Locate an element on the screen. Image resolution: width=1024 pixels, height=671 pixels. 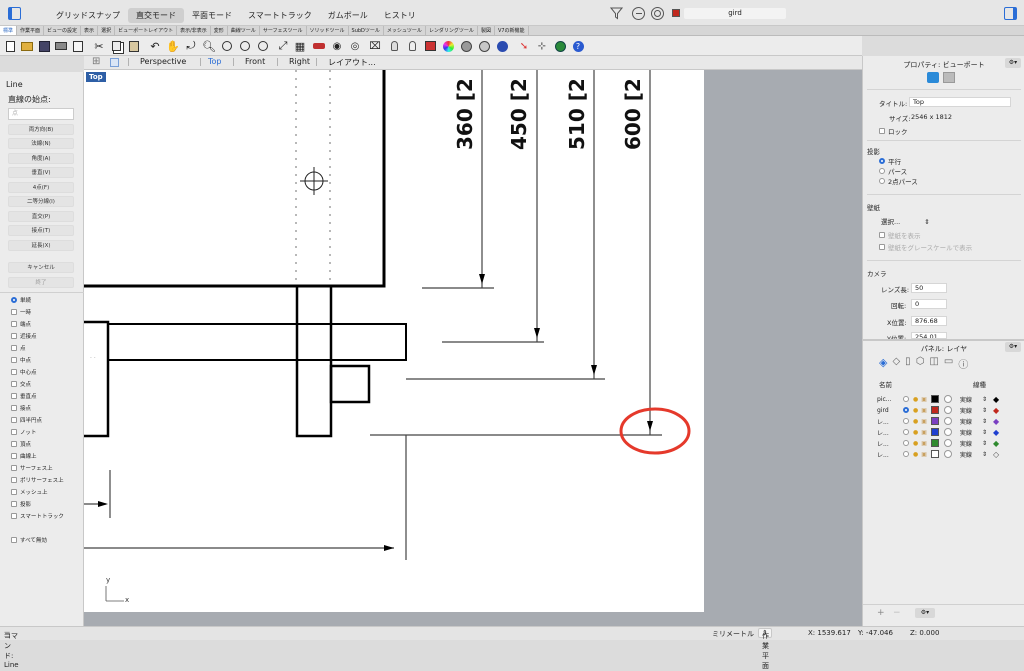
save-icon is located at coordinates (44, 46).